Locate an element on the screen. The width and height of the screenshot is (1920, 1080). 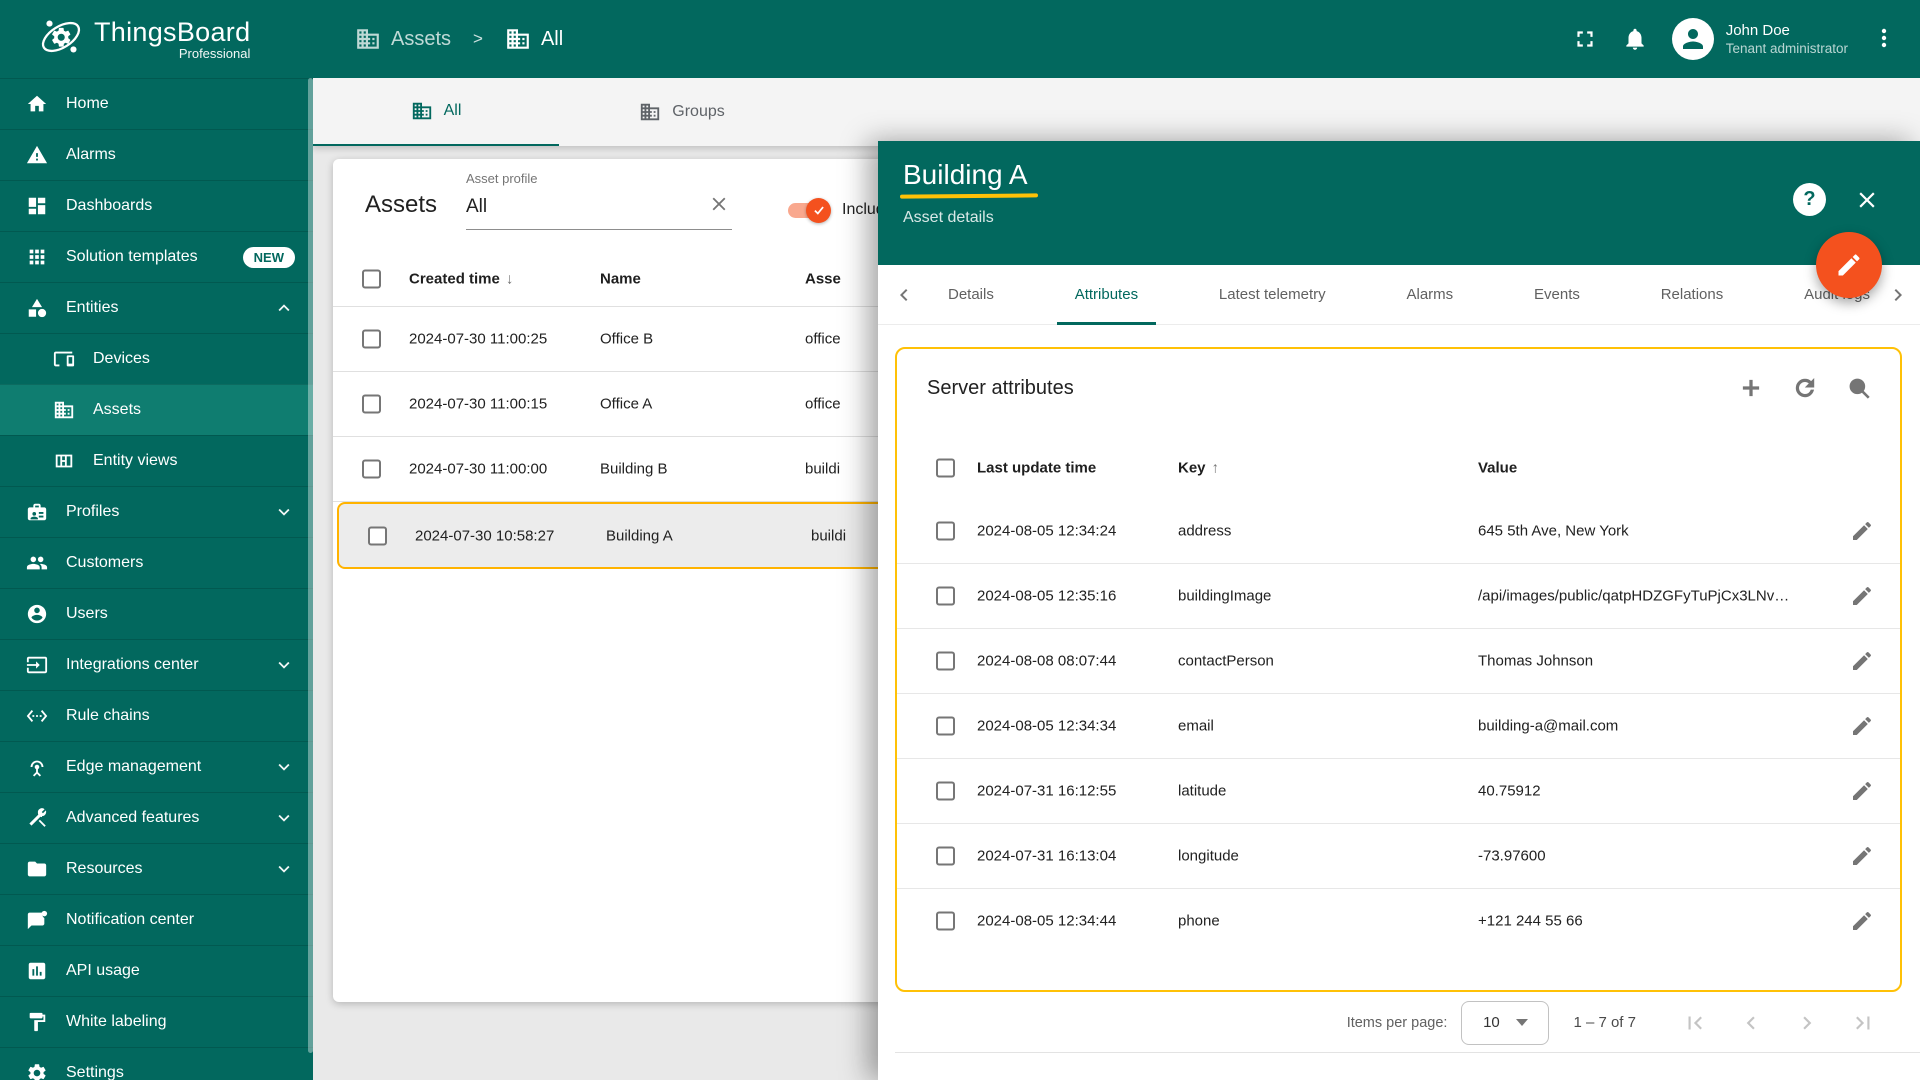
prev-page-icon is located at coordinates (1751, 1023).